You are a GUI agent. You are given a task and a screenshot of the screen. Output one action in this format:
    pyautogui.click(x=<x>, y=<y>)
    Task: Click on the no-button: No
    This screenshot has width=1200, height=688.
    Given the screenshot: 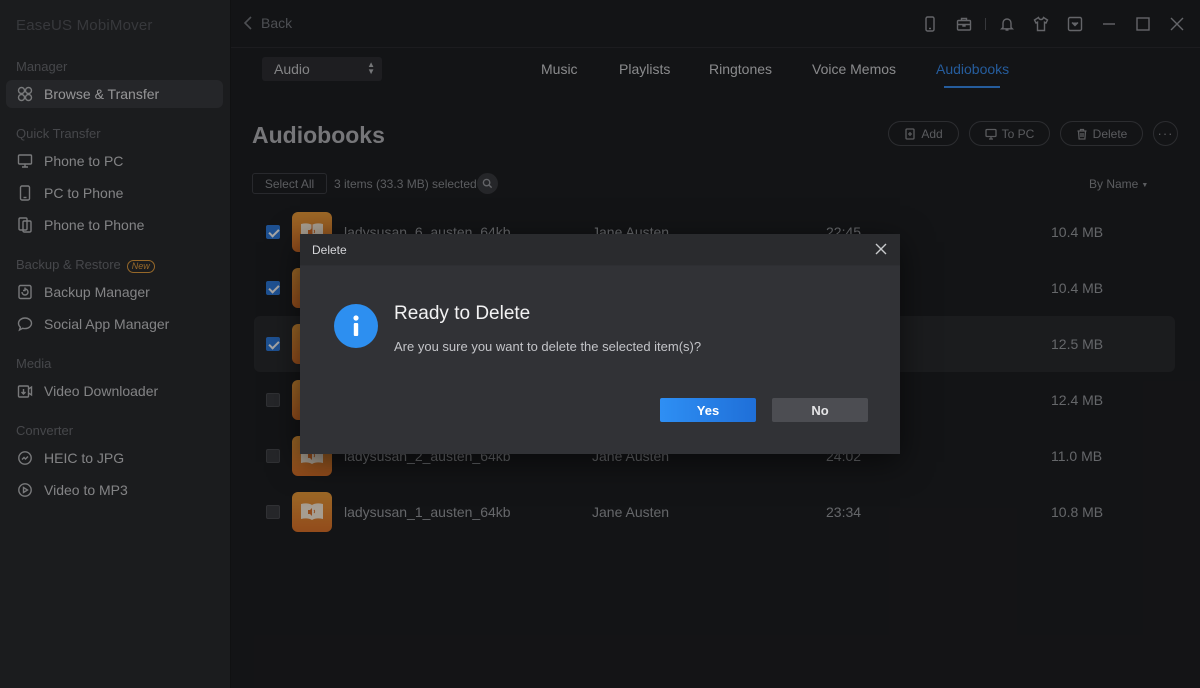 What is the action you would take?
    pyautogui.click(x=820, y=410)
    